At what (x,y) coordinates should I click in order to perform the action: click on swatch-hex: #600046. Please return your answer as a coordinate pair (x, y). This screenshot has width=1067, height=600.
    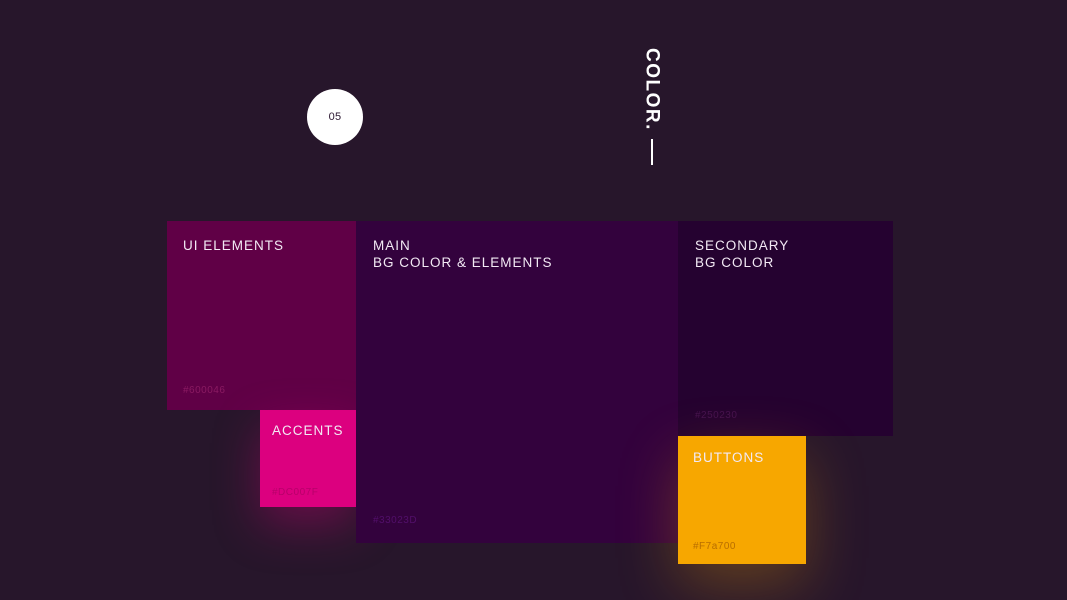
    Looking at the image, I should click on (204, 390).